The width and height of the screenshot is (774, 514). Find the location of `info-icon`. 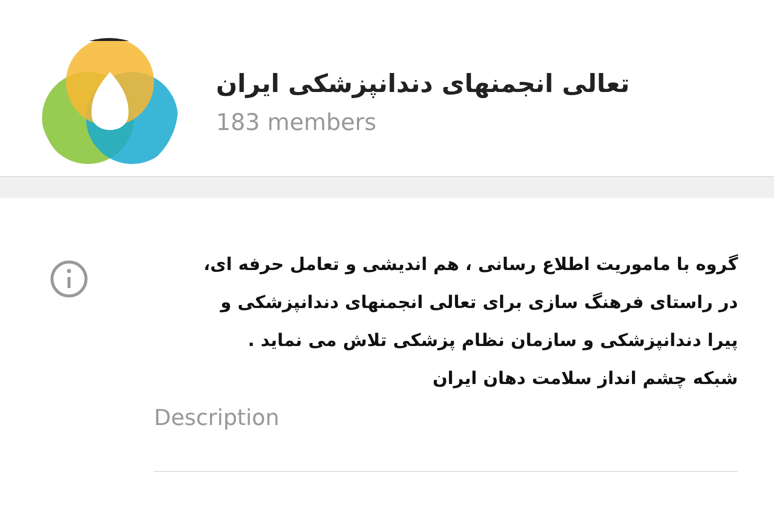

info-icon is located at coordinates (69, 279).